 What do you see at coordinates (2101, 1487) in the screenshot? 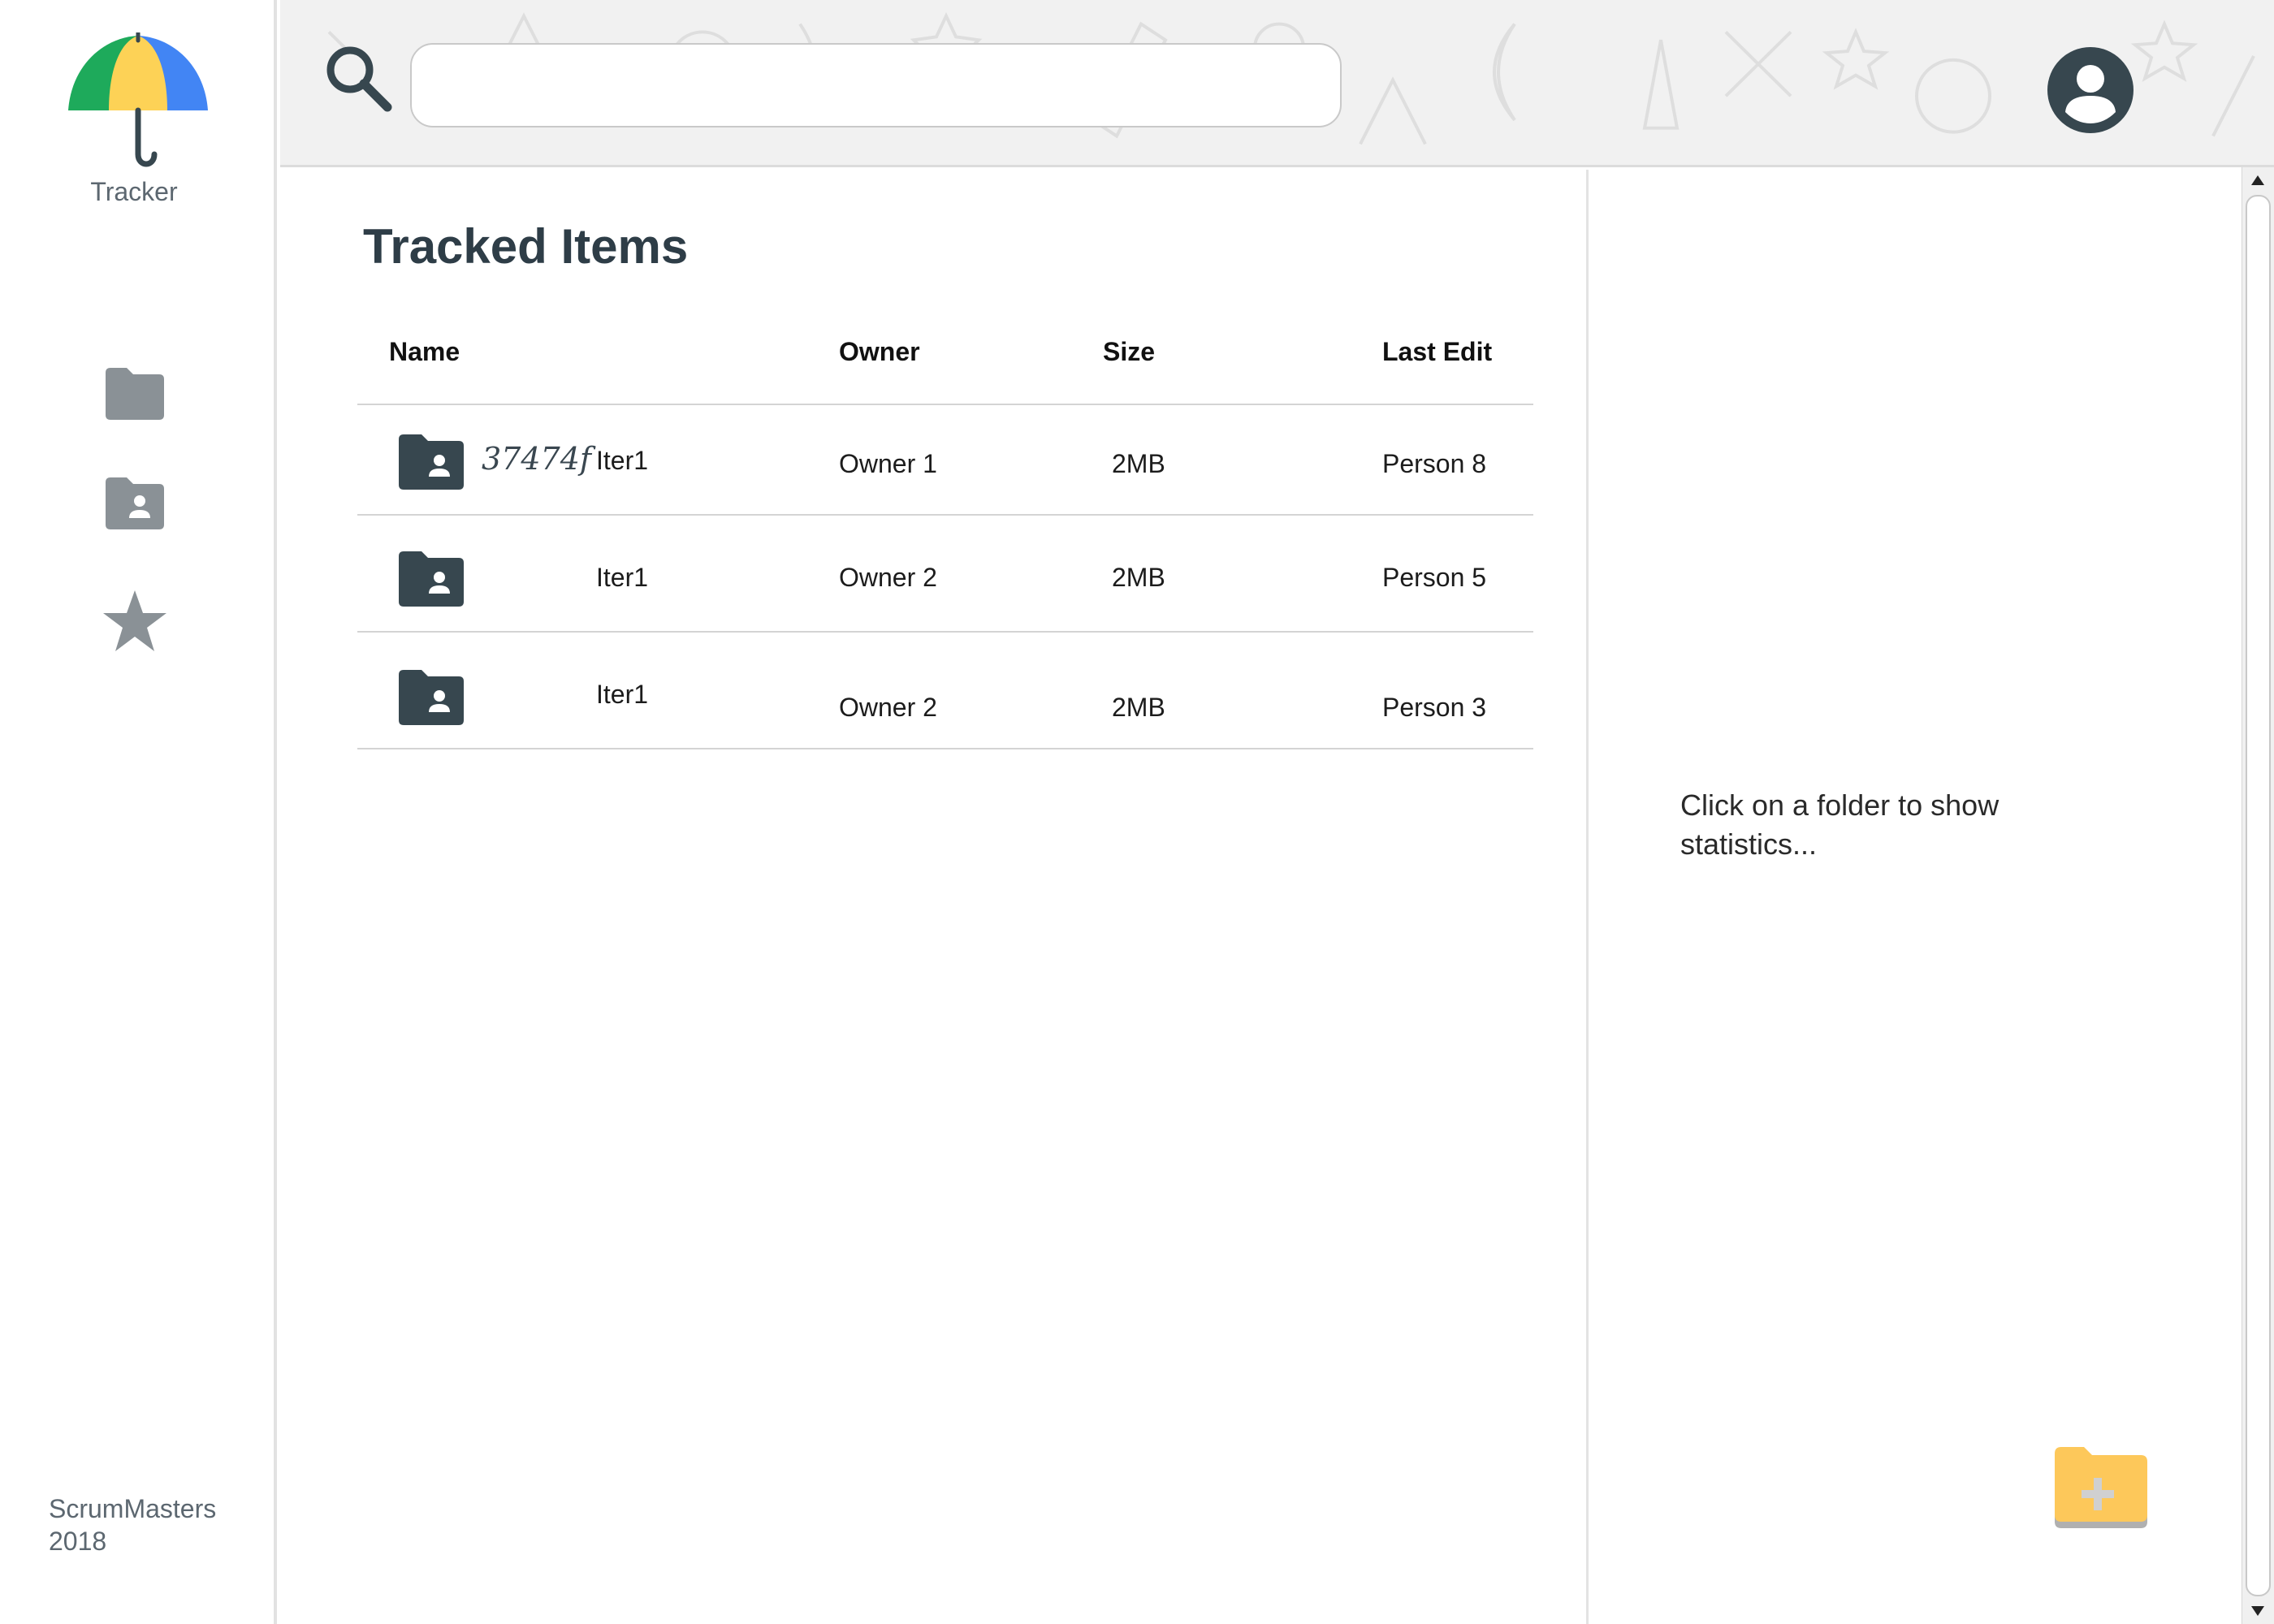
I see `add-folder-button` at bounding box center [2101, 1487].